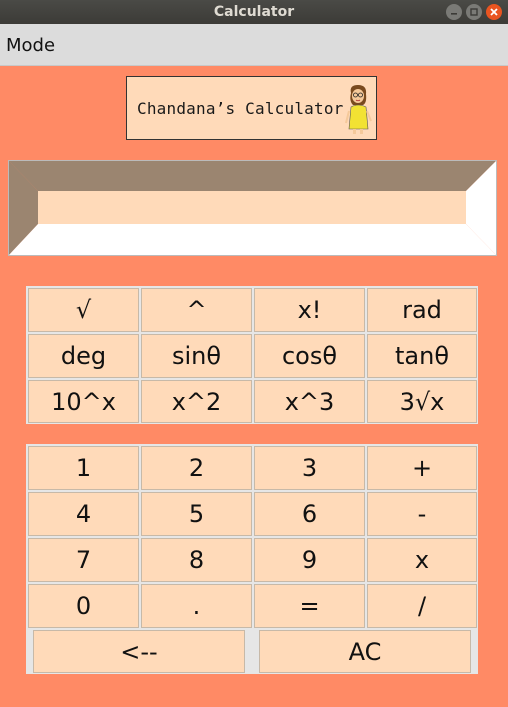  What do you see at coordinates (196, 356) in the screenshot?
I see `sin-button: sinθ` at bounding box center [196, 356].